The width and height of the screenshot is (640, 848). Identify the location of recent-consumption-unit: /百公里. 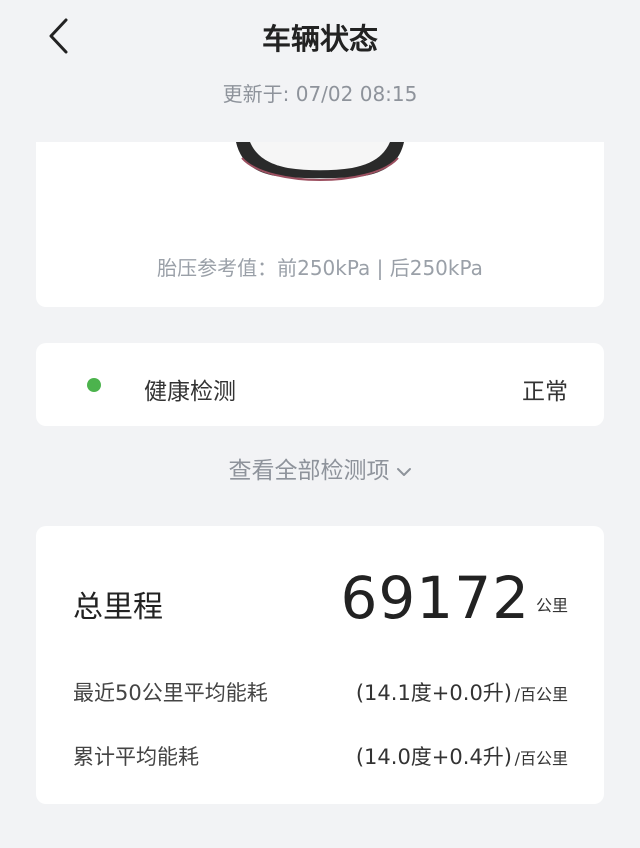
(541, 694).